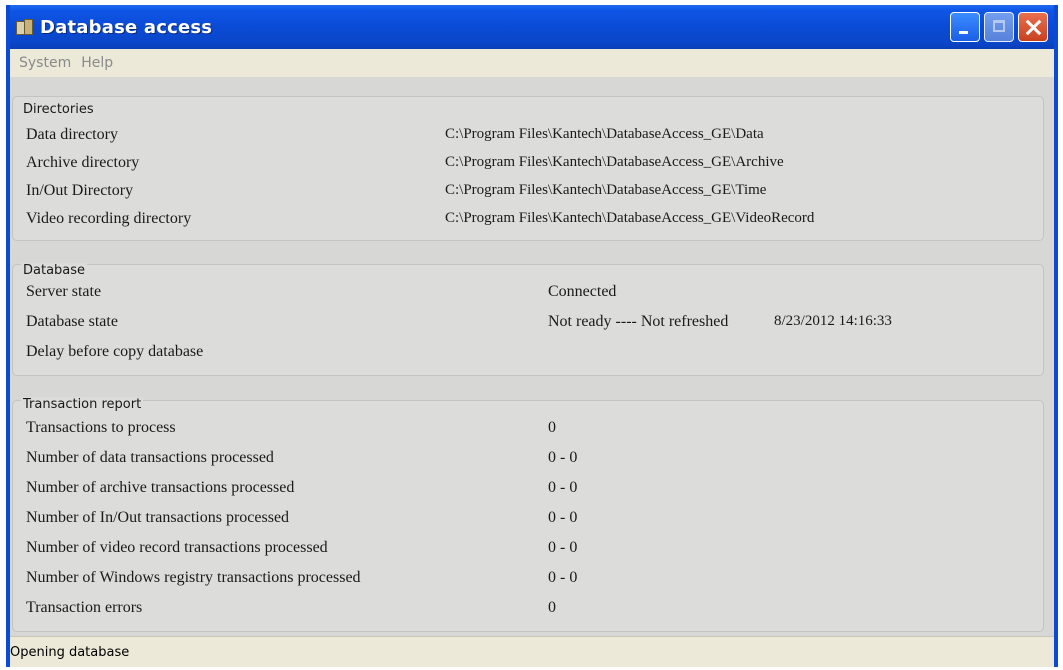  I want to click on menu-bar: System Help, so click(532, 63).